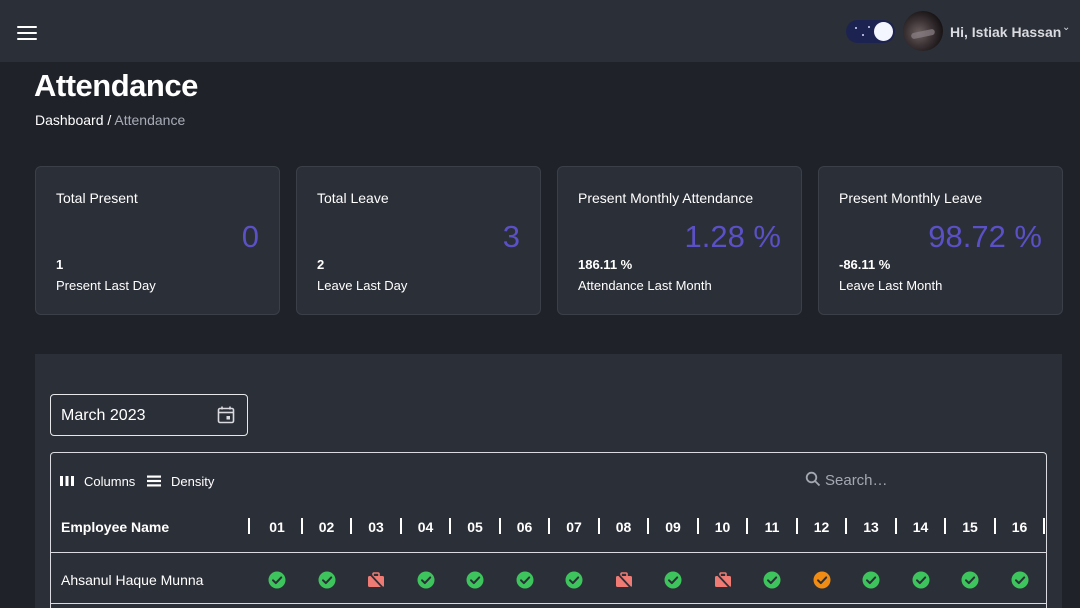 The image size is (1080, 608). What do you see at coordinates (923, 31) in the screenshot?
I see `avatar` at bounding box center [923, 31].